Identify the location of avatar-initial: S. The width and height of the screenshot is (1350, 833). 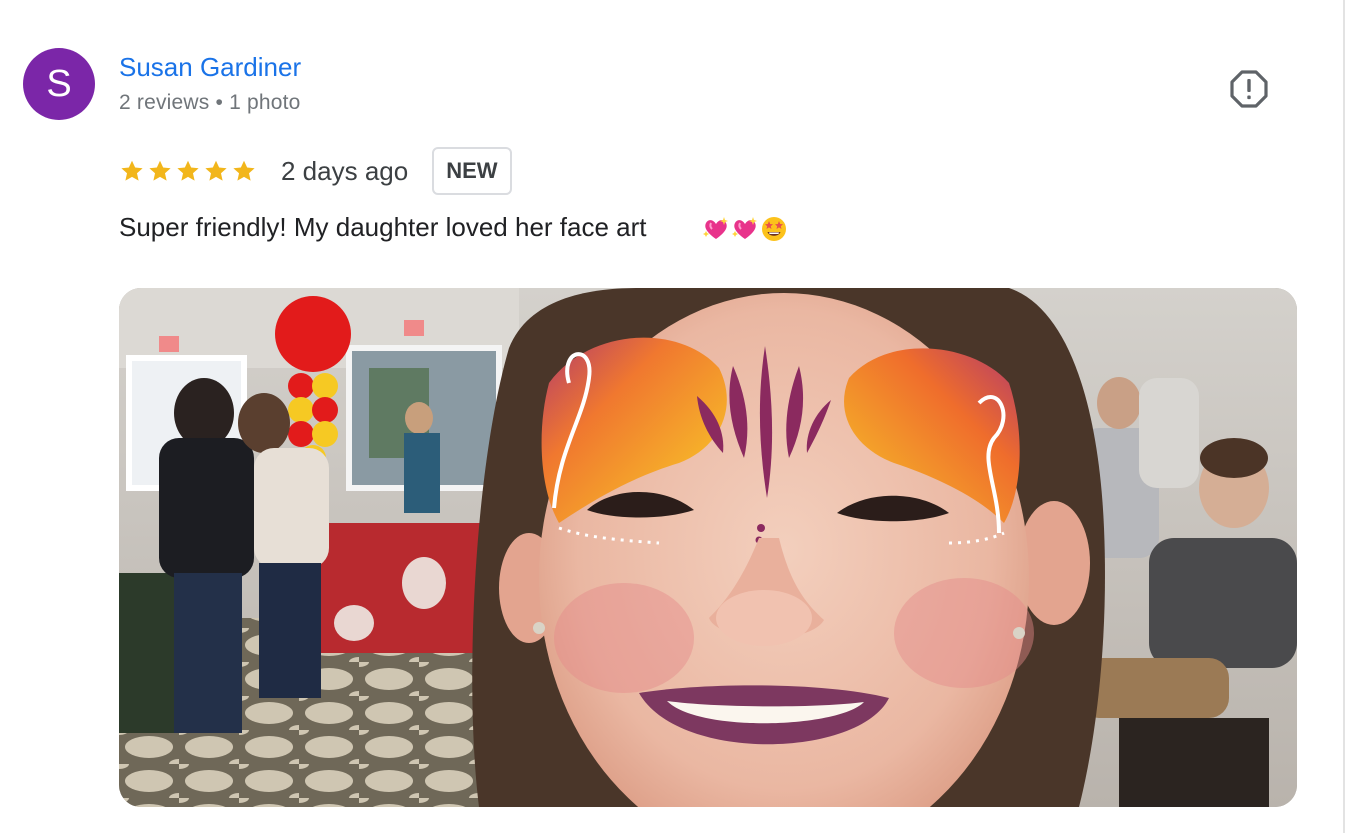
(59, 84).